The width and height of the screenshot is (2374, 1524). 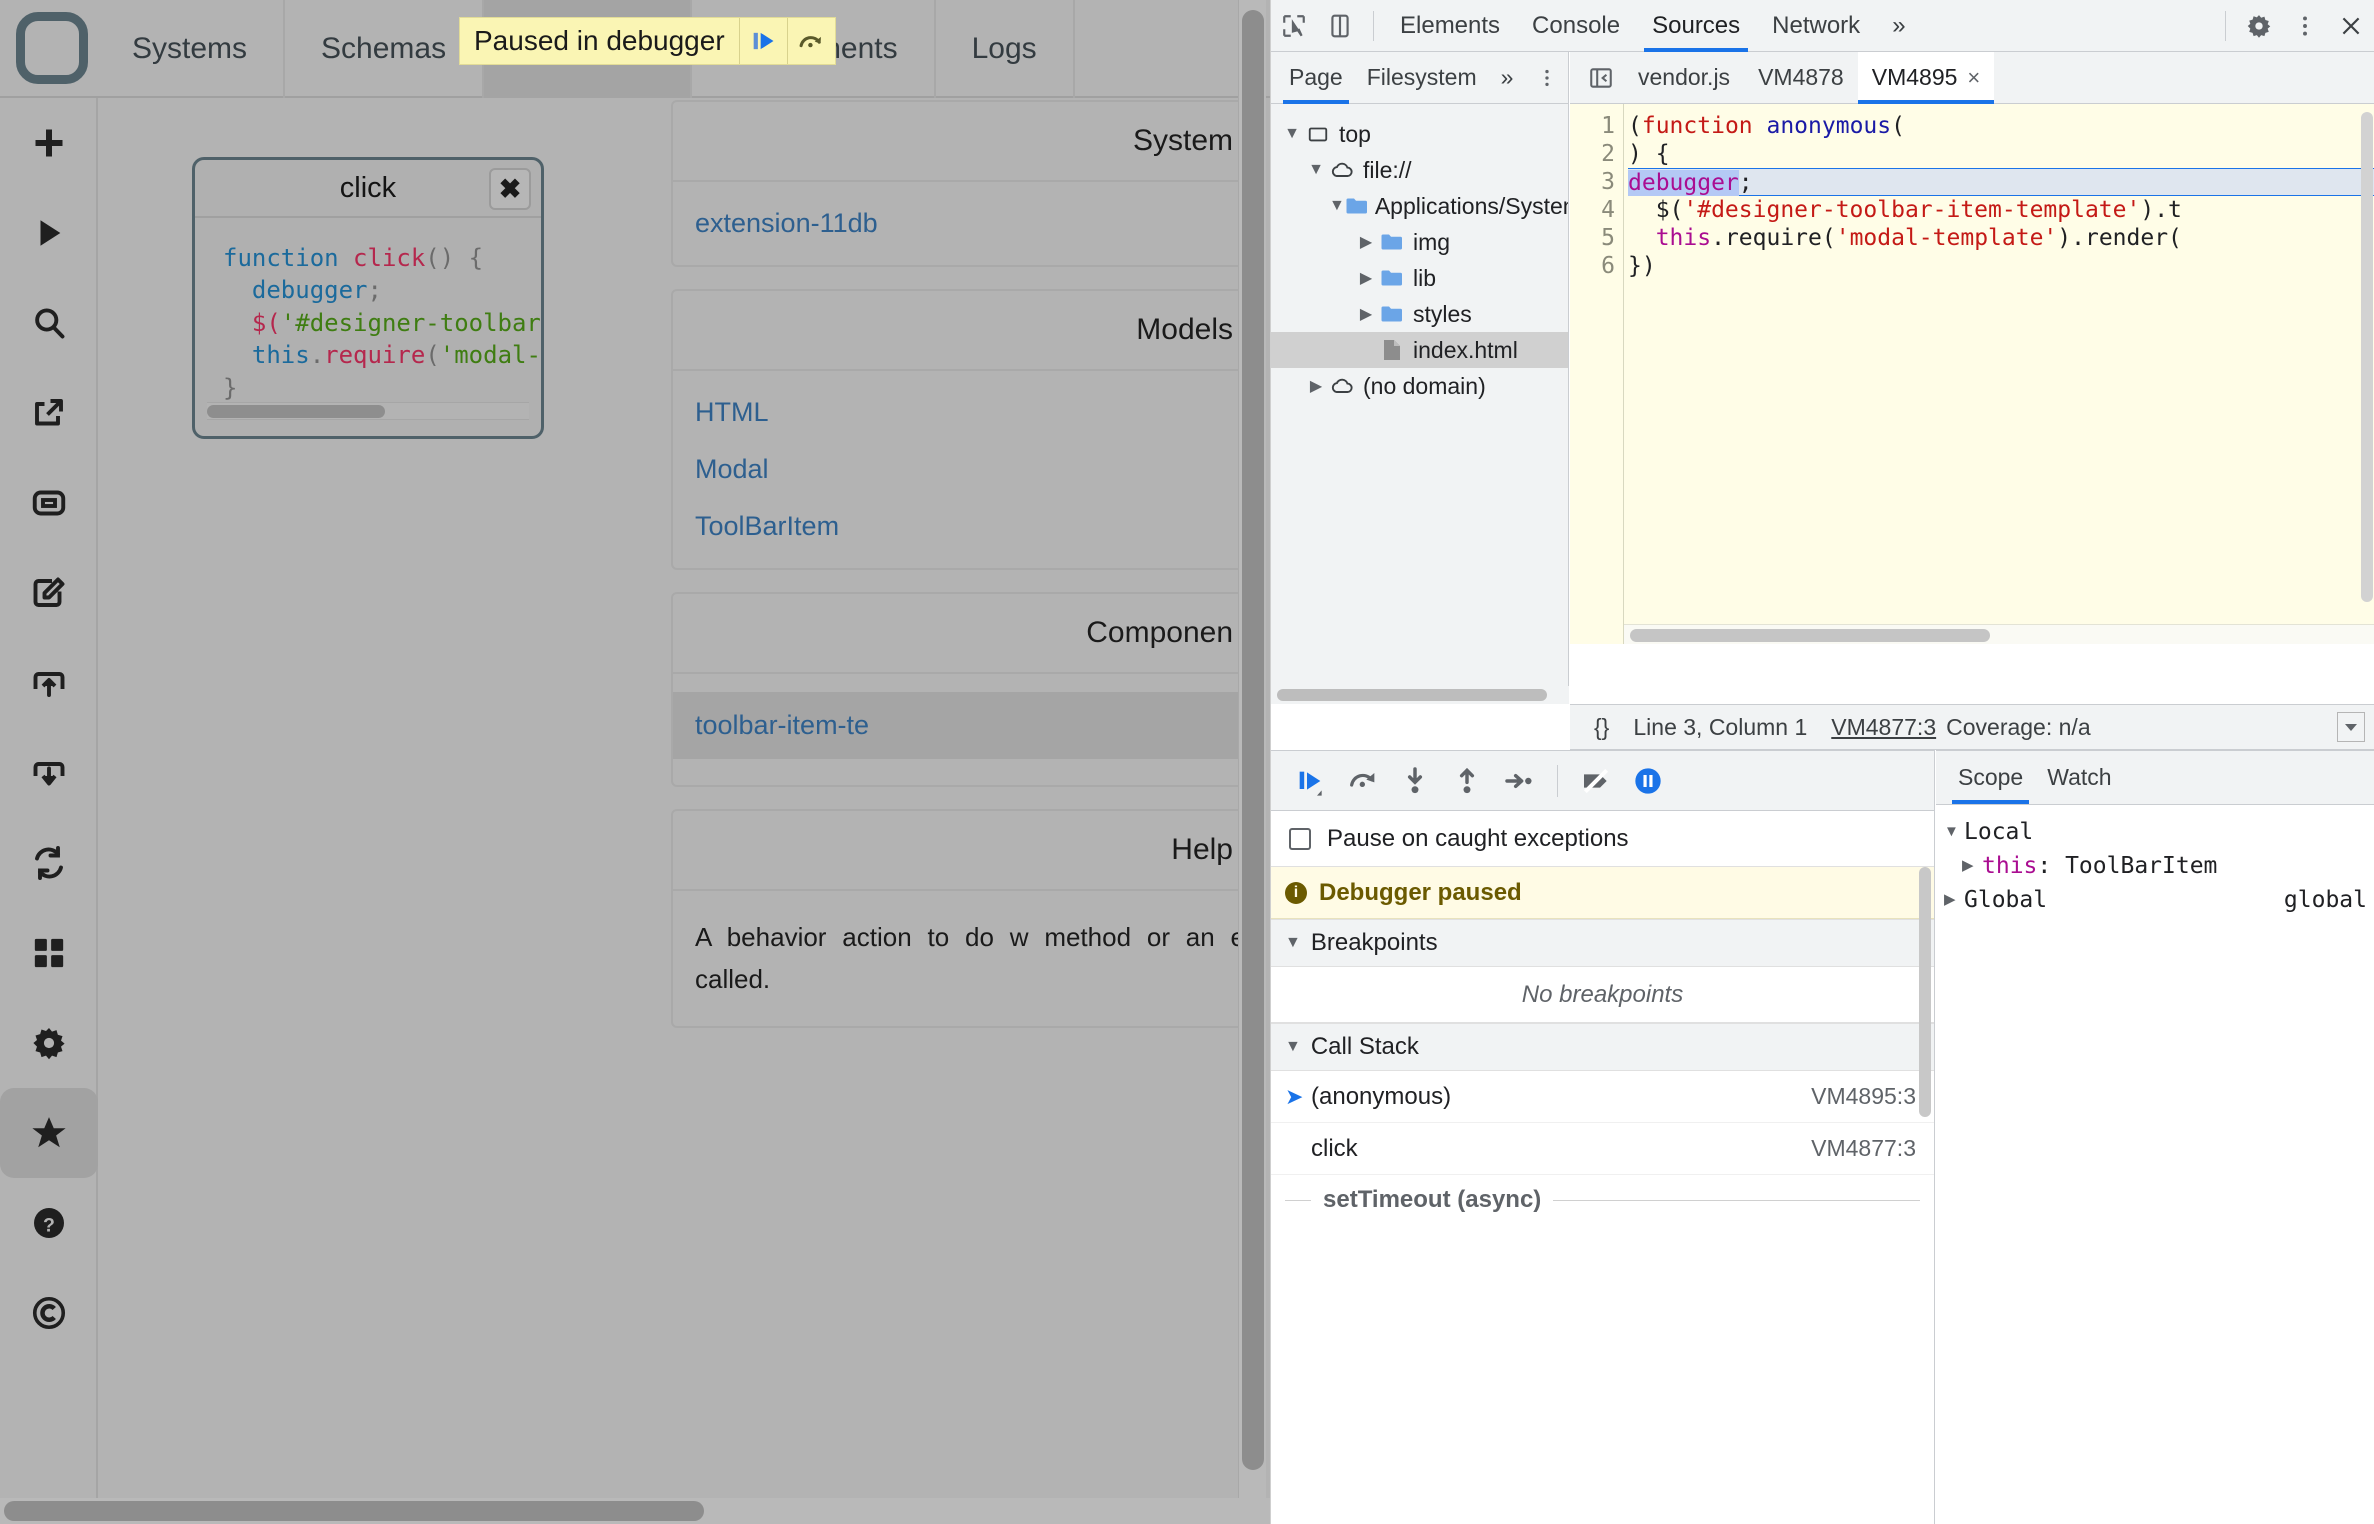 What do you see at coordinates (1412, 695) in the screenshot?
I see `navigator-hscrollbar-thumb` at bounding box center [1412, 695].